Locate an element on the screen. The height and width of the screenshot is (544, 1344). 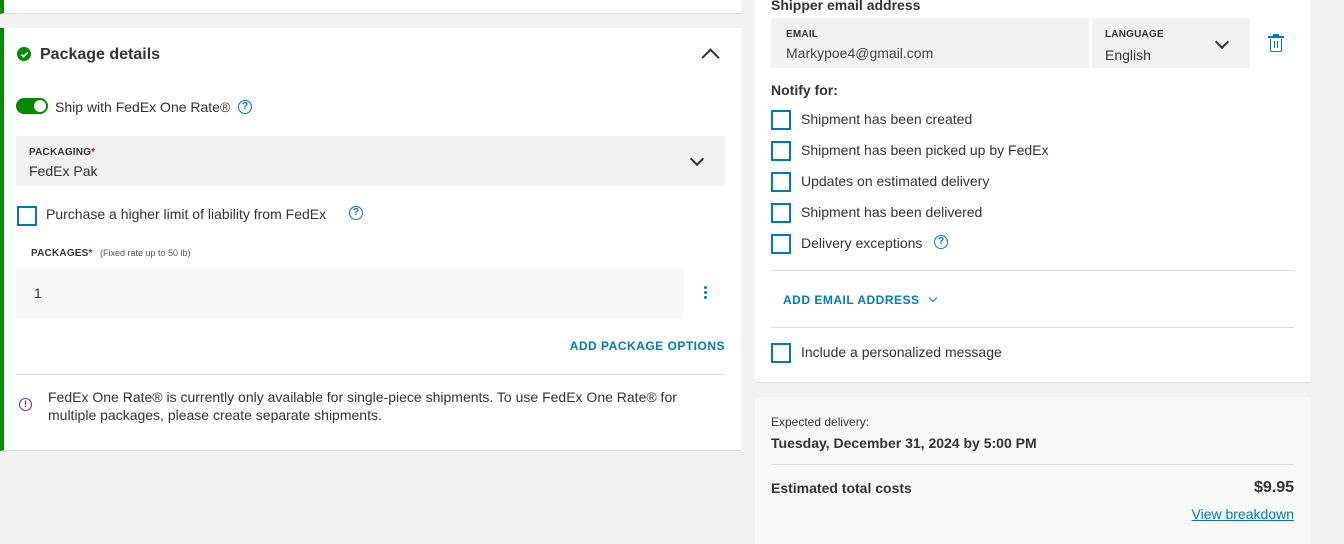
language-value: English is located at coordinates (1128, 55).